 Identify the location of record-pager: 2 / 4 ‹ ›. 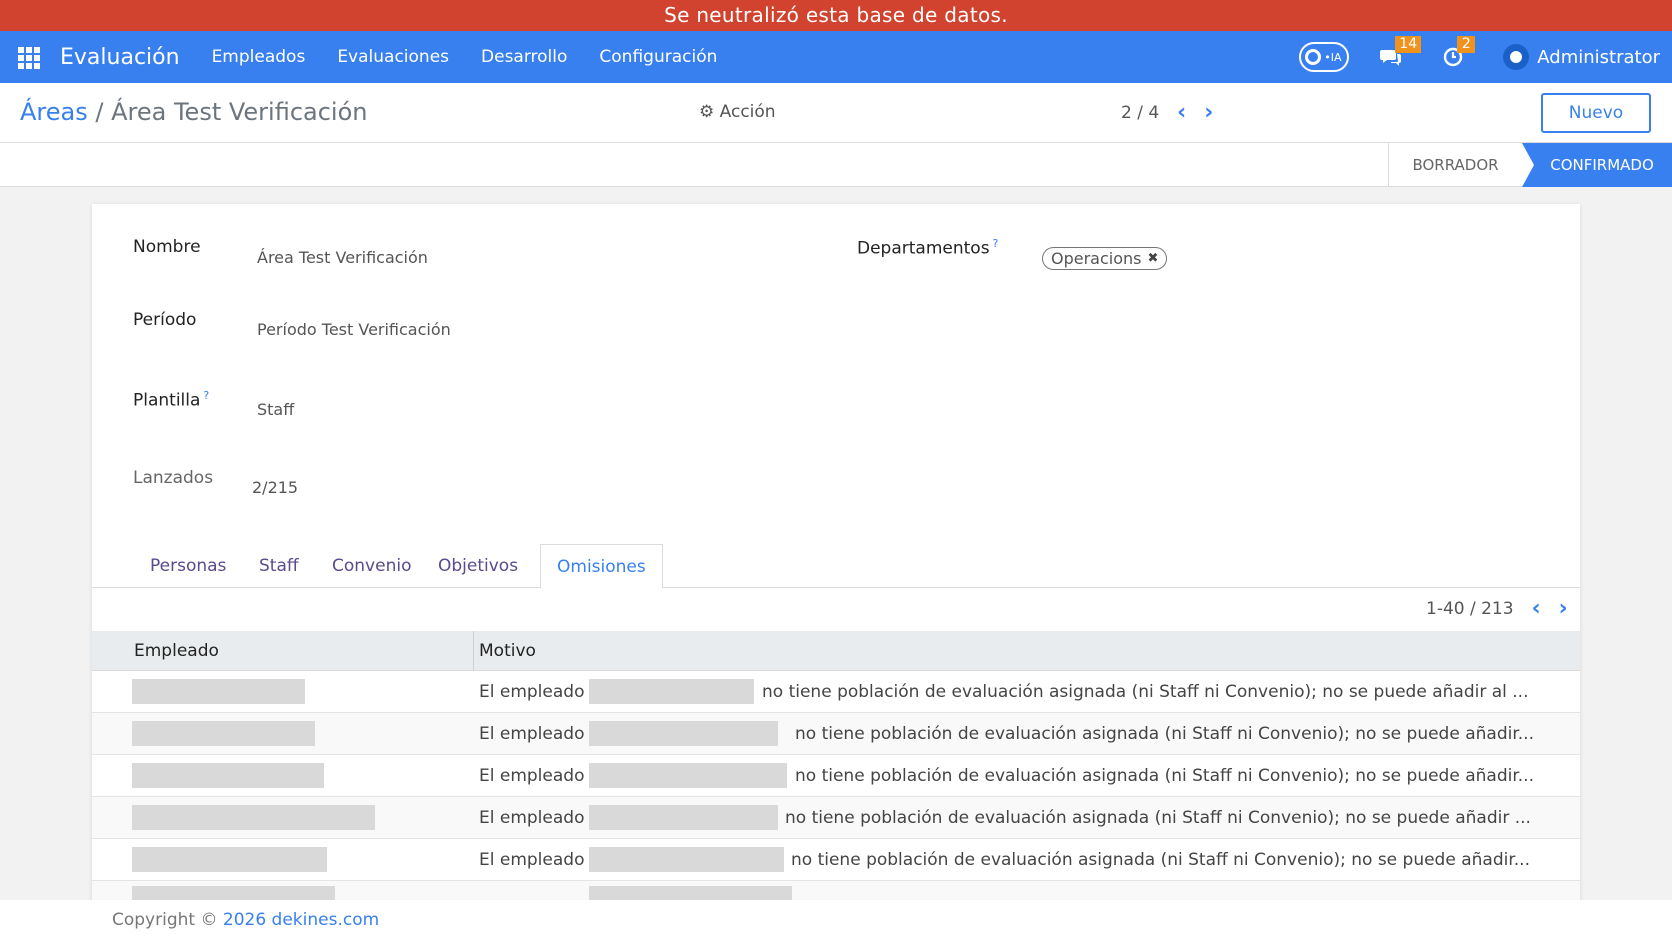
(1167, 113).